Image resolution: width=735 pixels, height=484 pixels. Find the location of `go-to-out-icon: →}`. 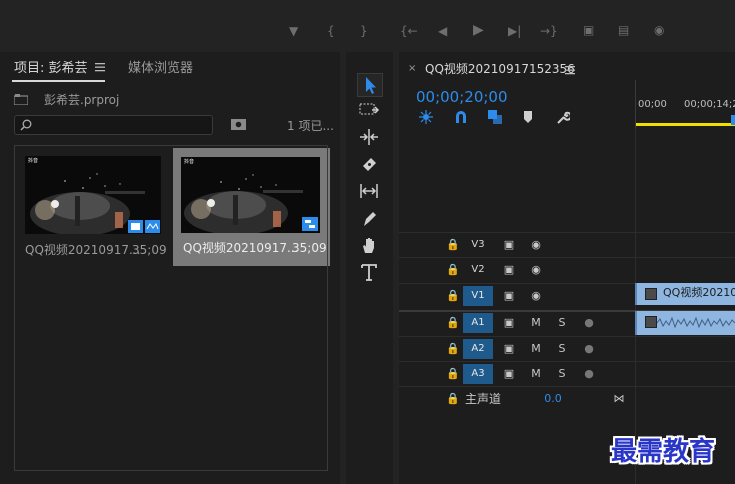

go-to-out-icon: →} is located at coordinates (549, 31).